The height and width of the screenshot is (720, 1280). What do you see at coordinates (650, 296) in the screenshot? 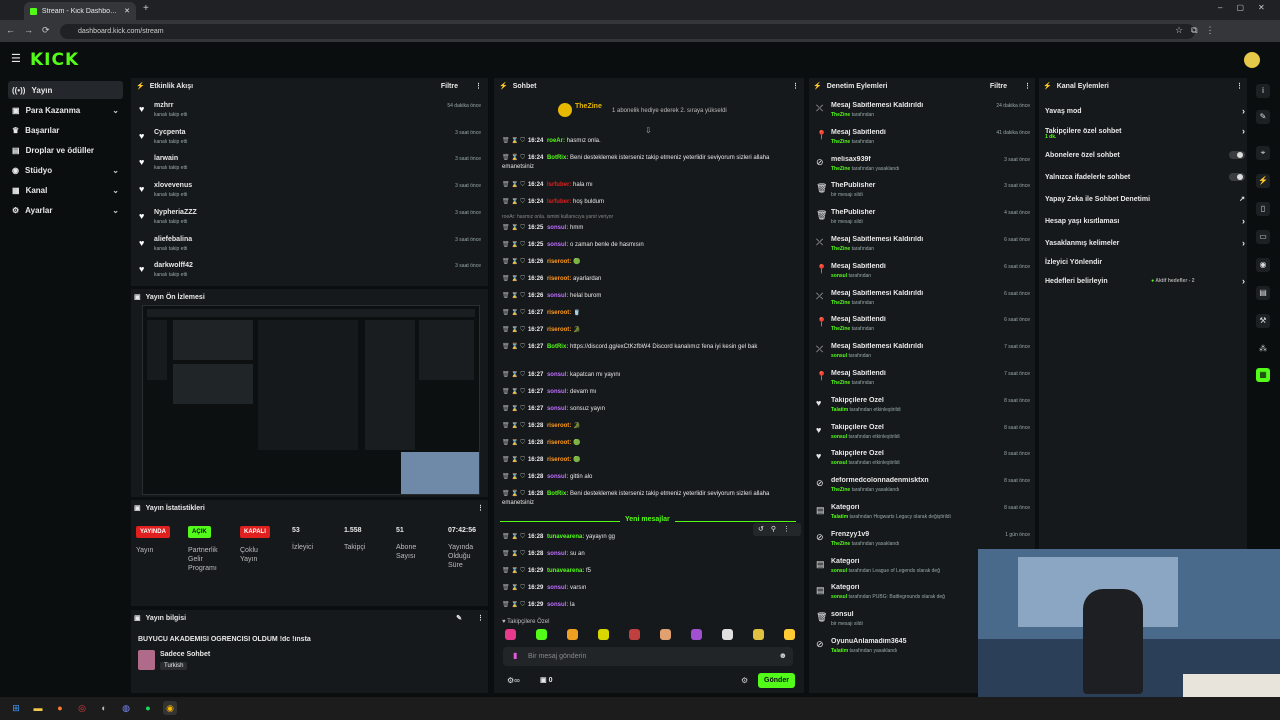
I see `chat-message: 🗑 ⌛ ⛉ 16:26 sonsul: helal burom` at bounding box center [650, 296].